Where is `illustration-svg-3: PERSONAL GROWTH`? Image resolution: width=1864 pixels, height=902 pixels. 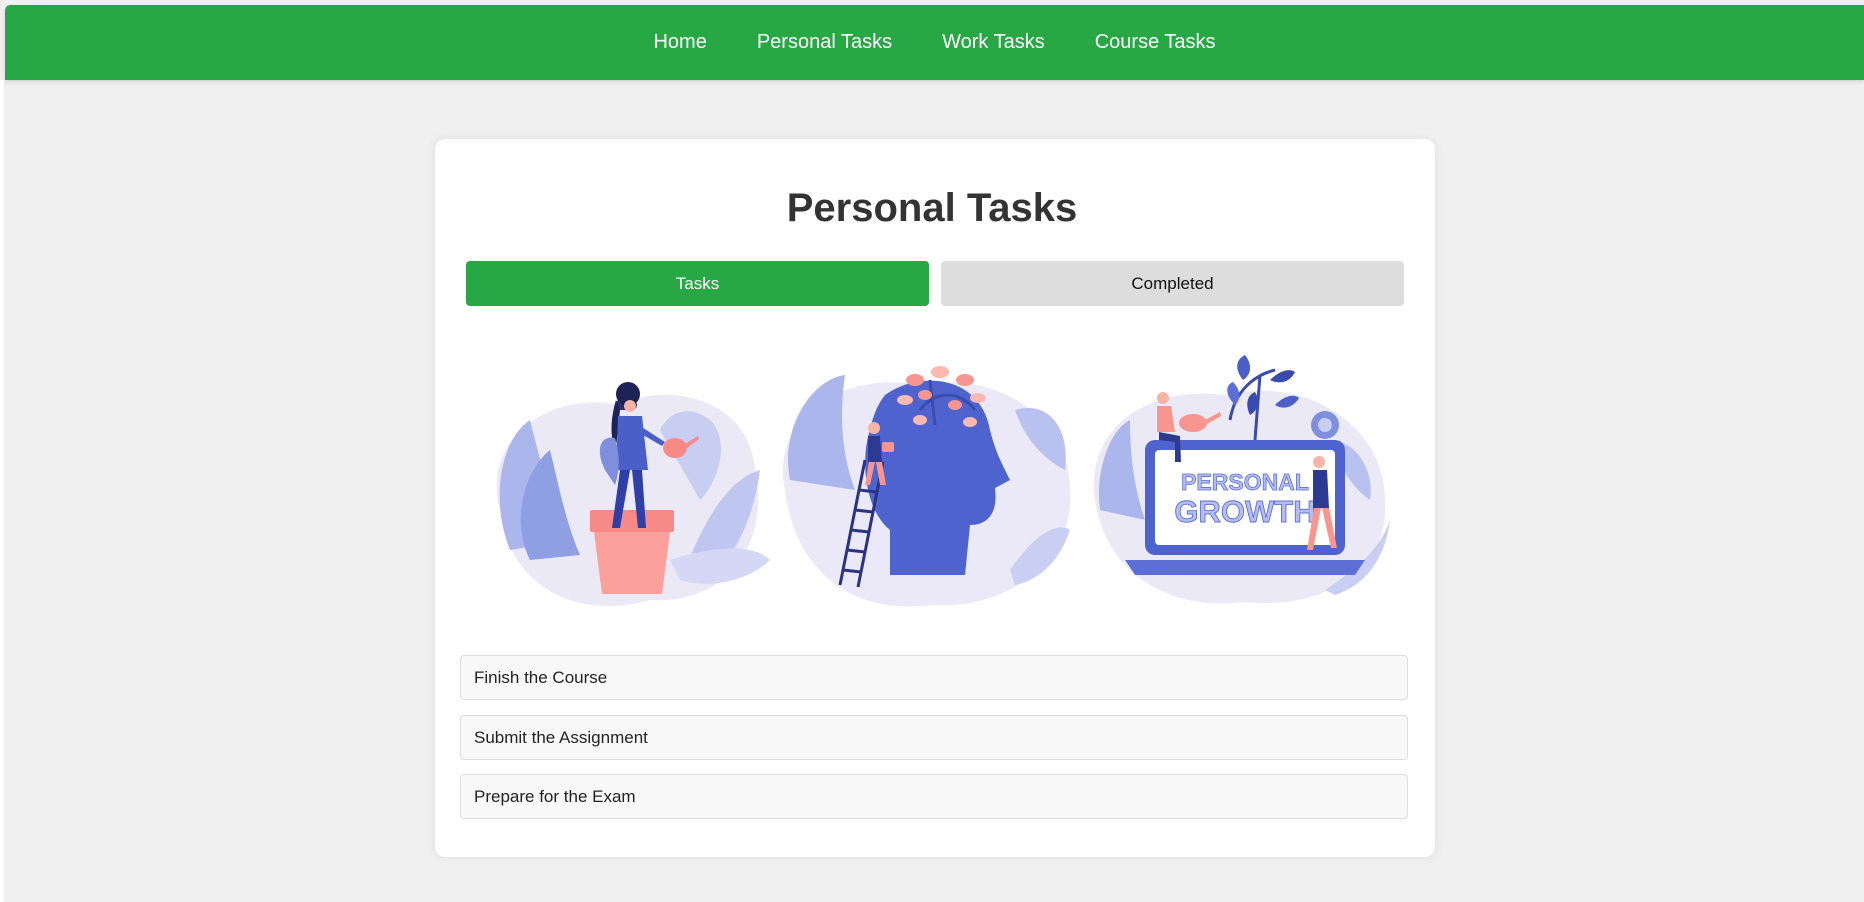
illustration-svg-3: PERSONAL GROWTH is located at coordinates (1241, 479).